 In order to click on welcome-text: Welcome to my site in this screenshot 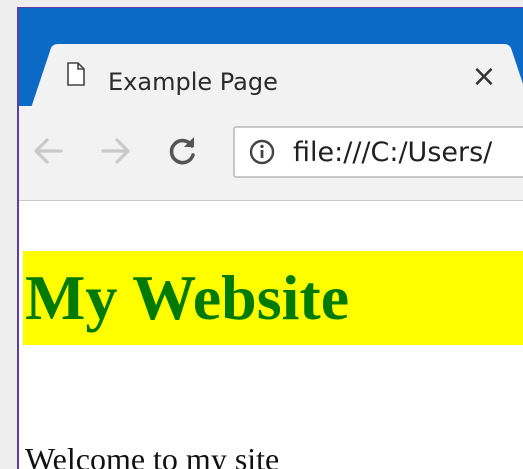, I will do `click(152, 455)`.